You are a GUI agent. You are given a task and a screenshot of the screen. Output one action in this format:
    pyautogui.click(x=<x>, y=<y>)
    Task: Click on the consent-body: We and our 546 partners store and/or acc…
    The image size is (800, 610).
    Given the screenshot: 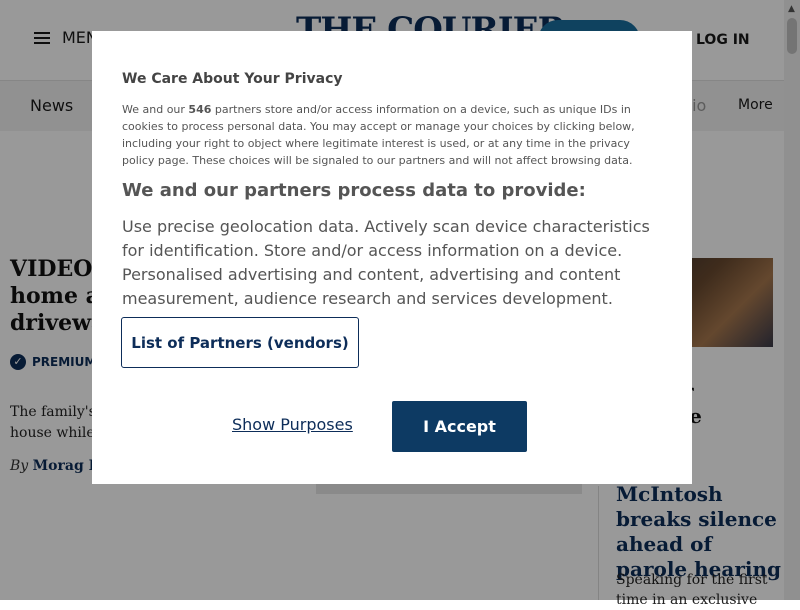 What is the action you would take?
    pyautogui.click(x=392, y=135)
    